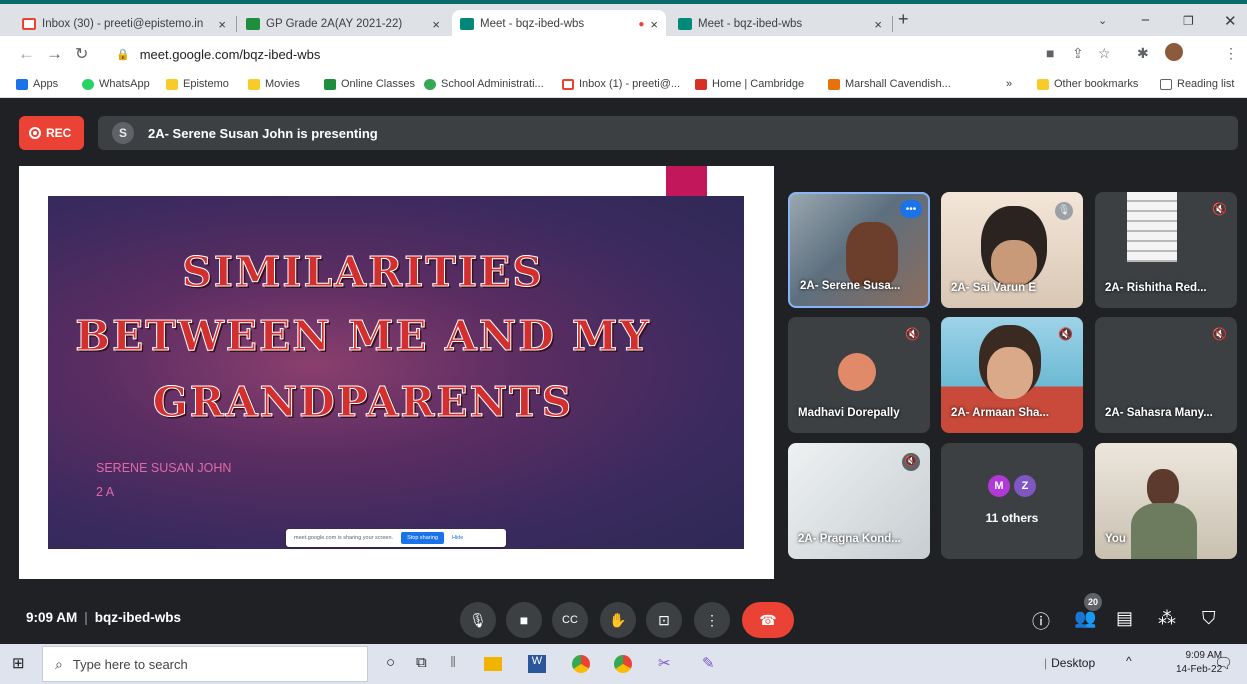 The width and height of the screenshot is (1247, 684). Describe the element at coordinates (768, 620) in the screenshot. I see `leave-call-button: ☎` at that location.